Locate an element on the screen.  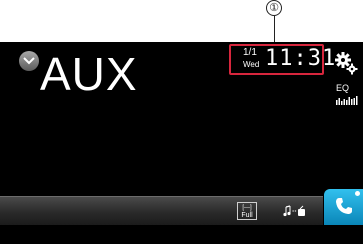
clock-time: 11:31 is located at coordinates (300, 59).